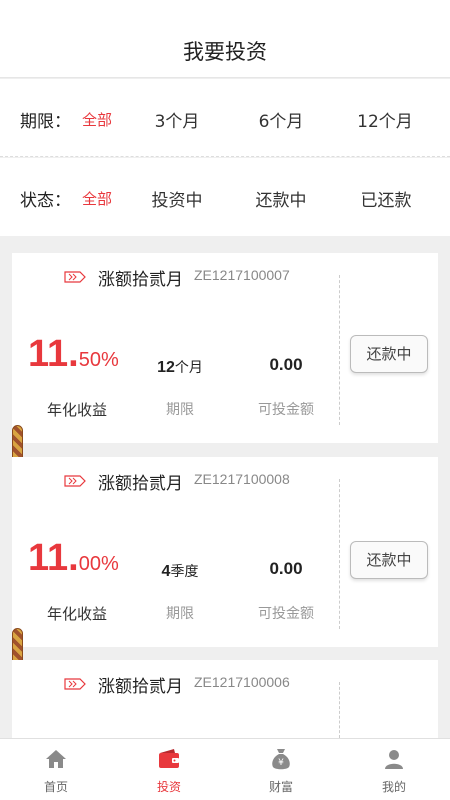 The width and height of the screenshot is (450, 800). I want to click on annual-rate: 11.00%, so click(73, 558).